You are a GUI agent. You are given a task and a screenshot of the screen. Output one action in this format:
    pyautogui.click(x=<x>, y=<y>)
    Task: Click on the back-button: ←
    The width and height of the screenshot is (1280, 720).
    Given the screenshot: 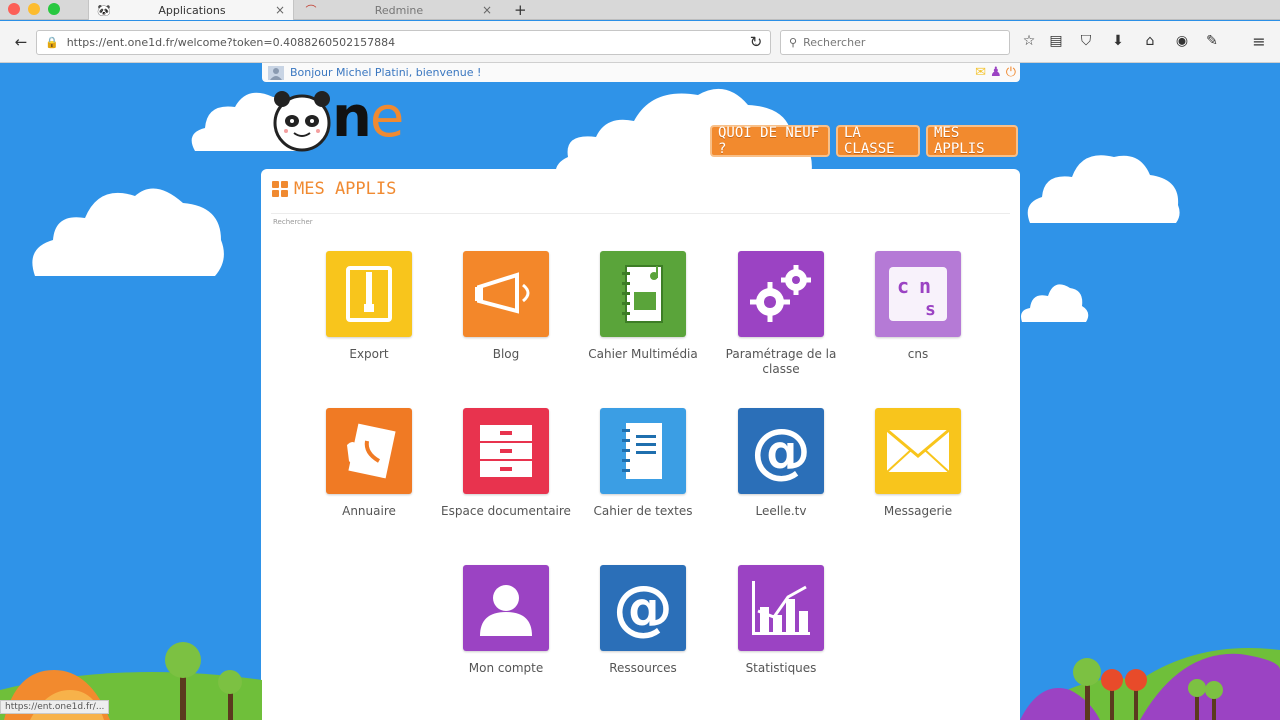 What is the action you would take?
    pyautogui.click(x=21, y=42)
    